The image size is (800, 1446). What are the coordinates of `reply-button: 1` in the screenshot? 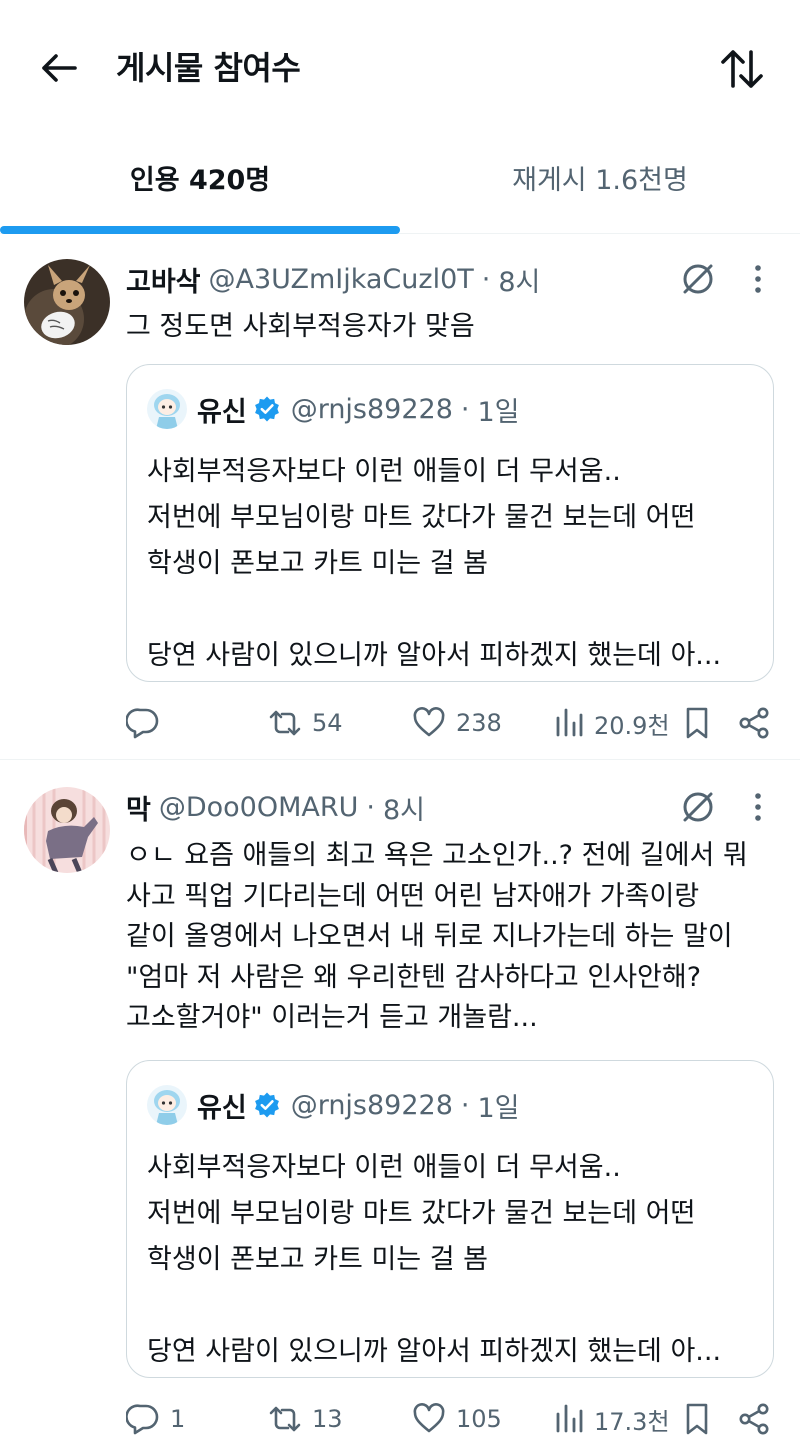 It's located at (155, 1419).